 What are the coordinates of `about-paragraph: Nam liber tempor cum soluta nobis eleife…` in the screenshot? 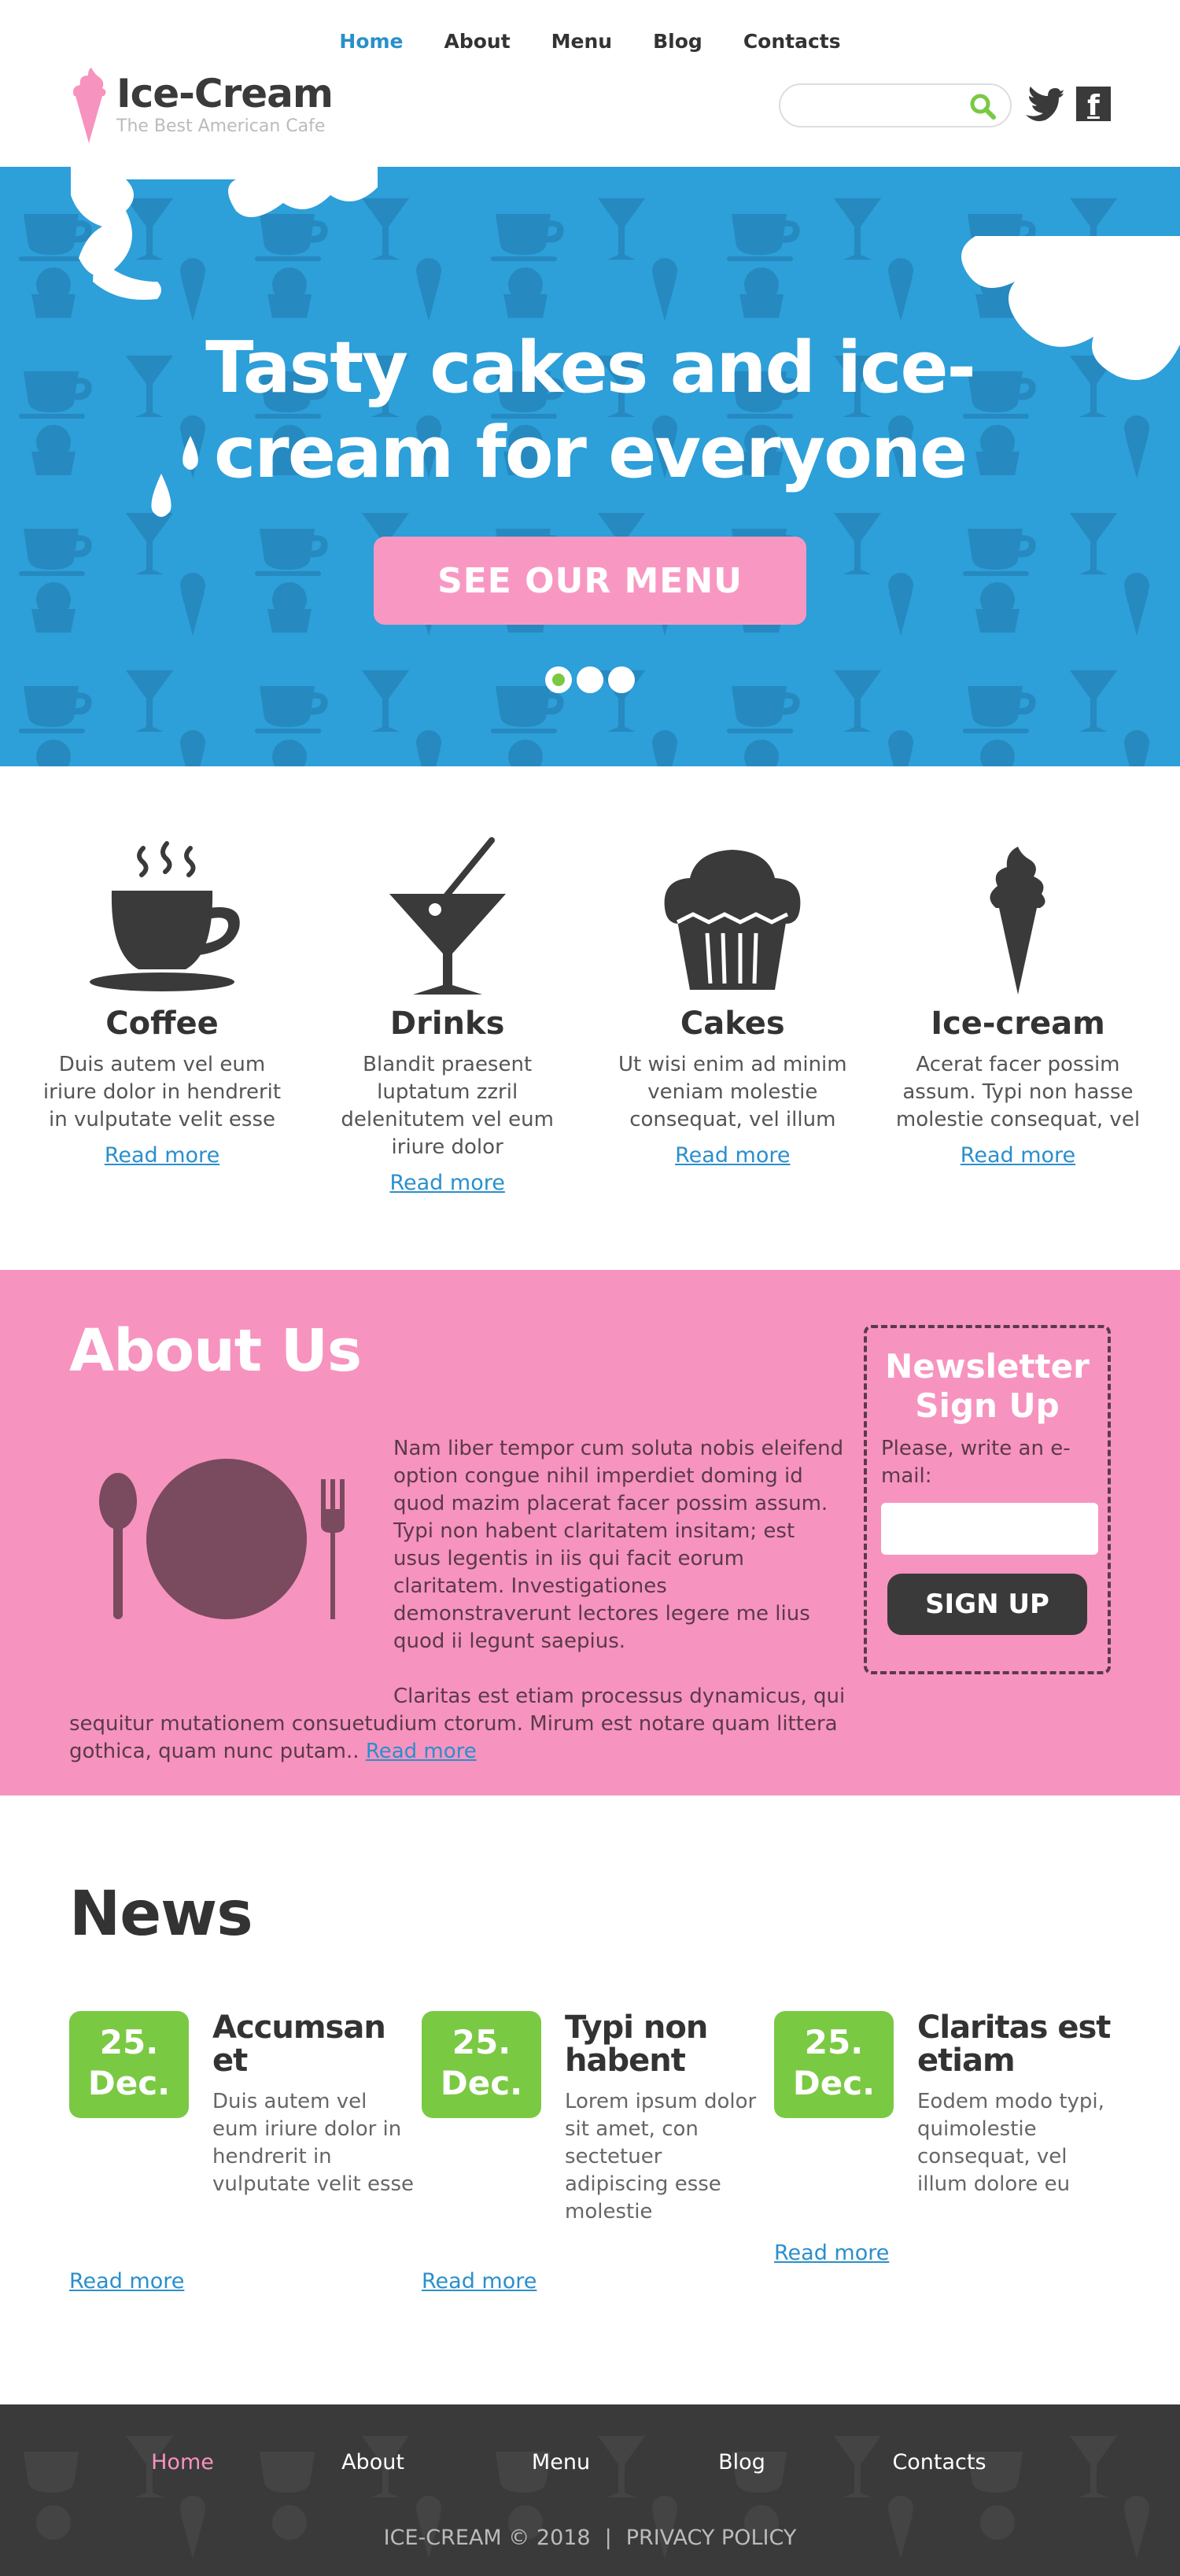 It's located at (618, 1545).